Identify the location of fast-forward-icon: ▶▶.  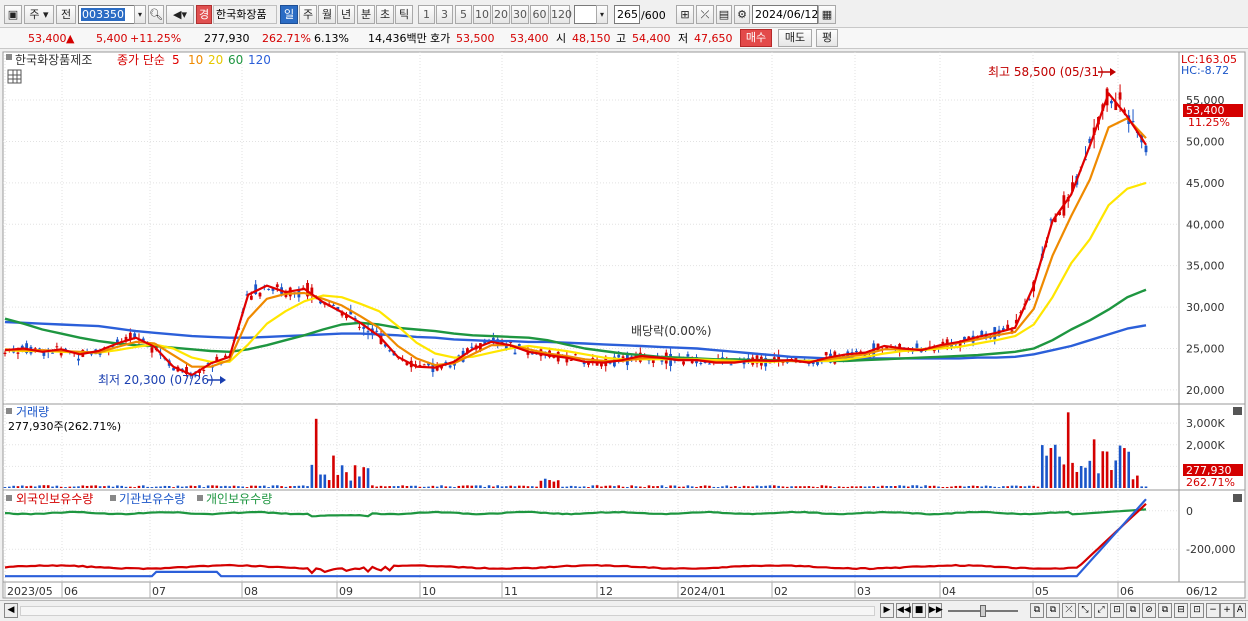
(935, 610).